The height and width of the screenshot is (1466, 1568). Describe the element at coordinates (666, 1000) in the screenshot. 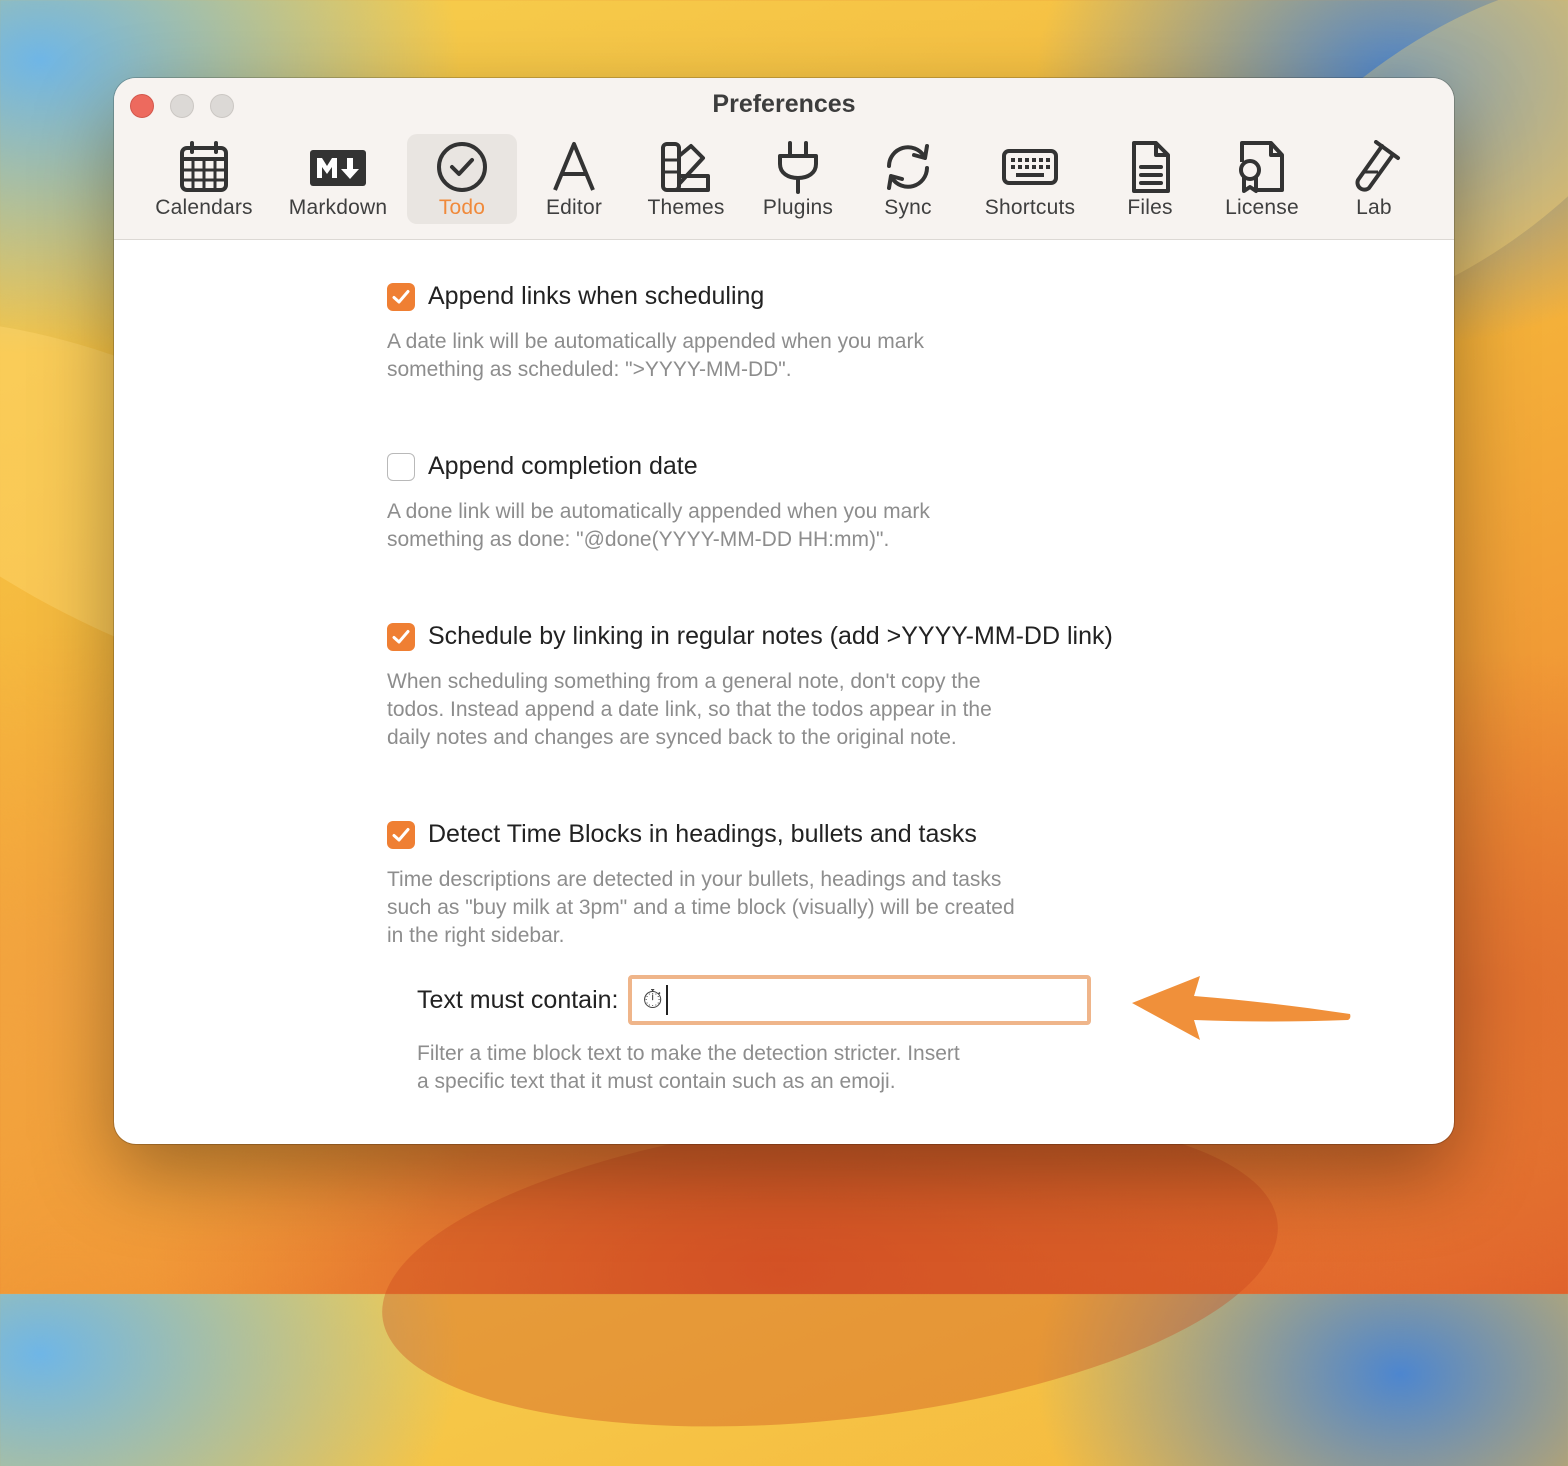

I see `text-cursor` at that location.